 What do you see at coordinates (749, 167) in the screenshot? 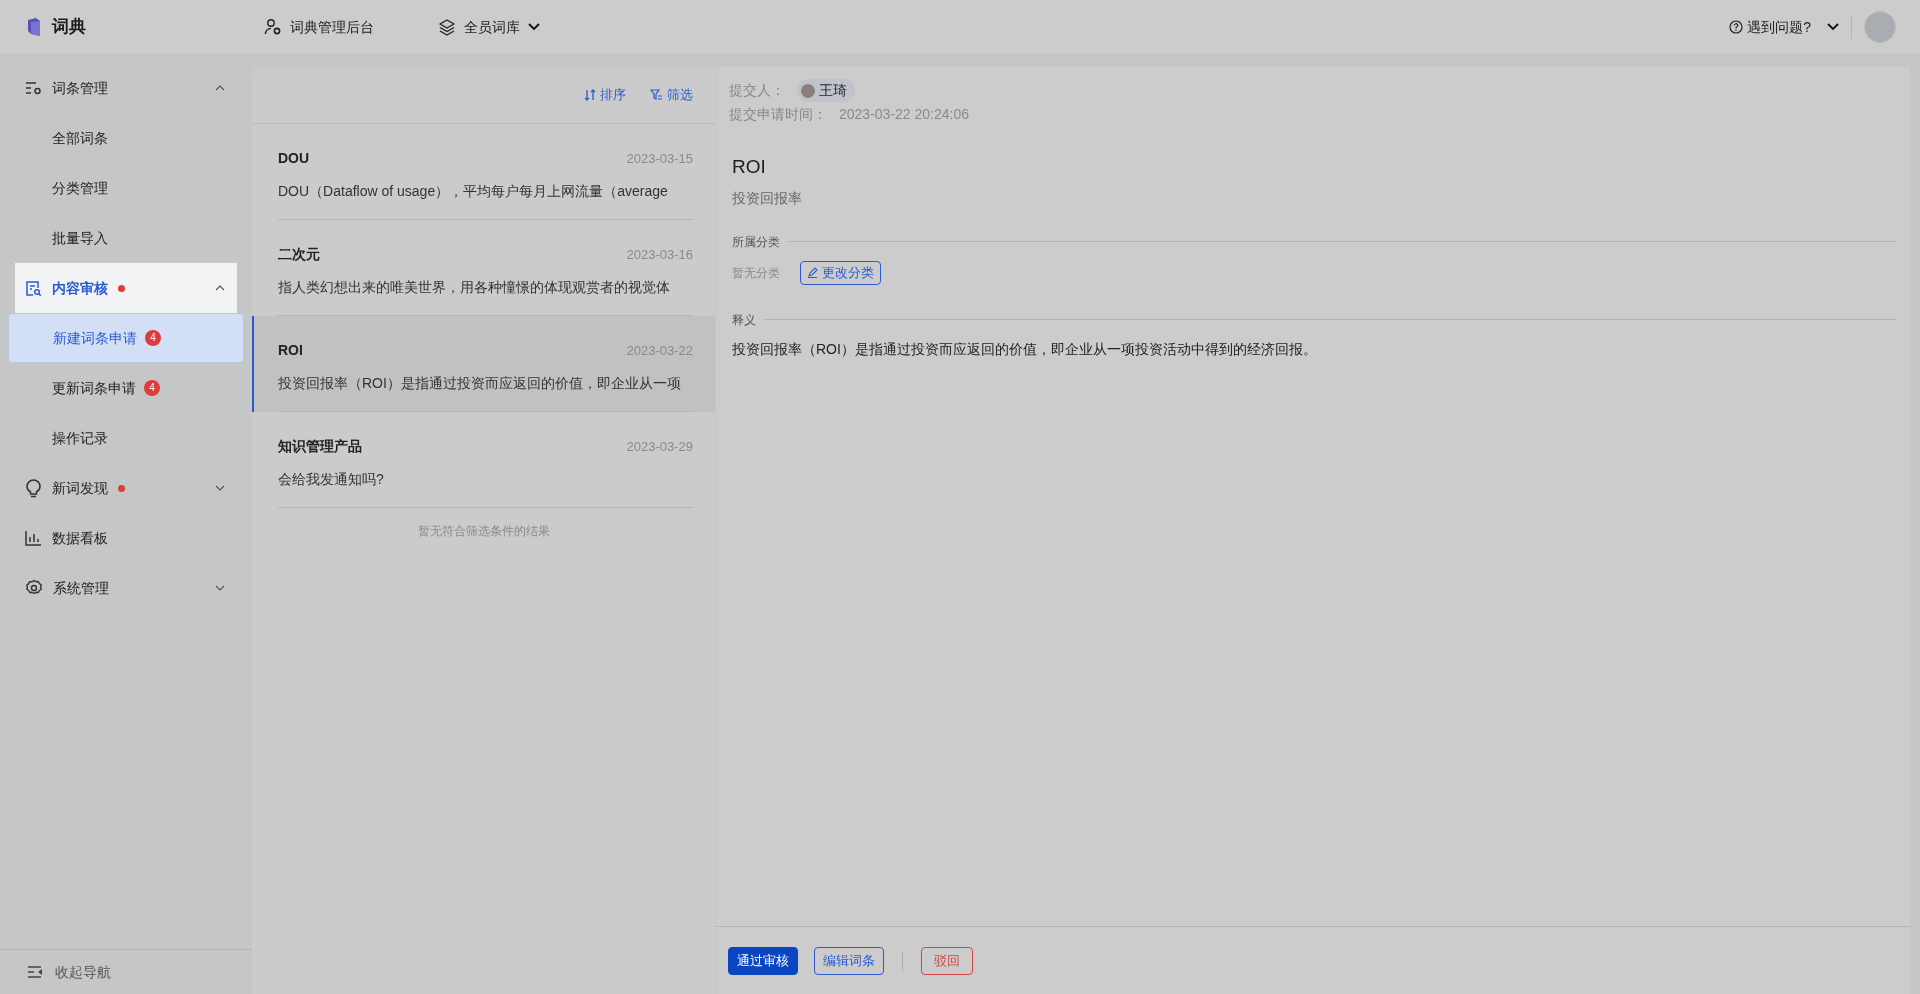
I see `term-title: ROI` at bounding box center [749, 167].